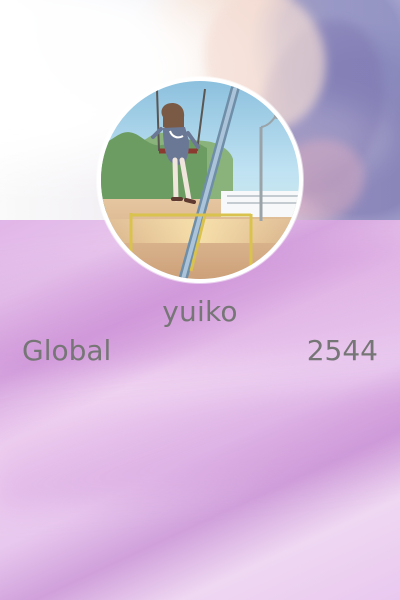 The image size is (400, 600). I want to click on stat-label: Global, so click(67, 350).